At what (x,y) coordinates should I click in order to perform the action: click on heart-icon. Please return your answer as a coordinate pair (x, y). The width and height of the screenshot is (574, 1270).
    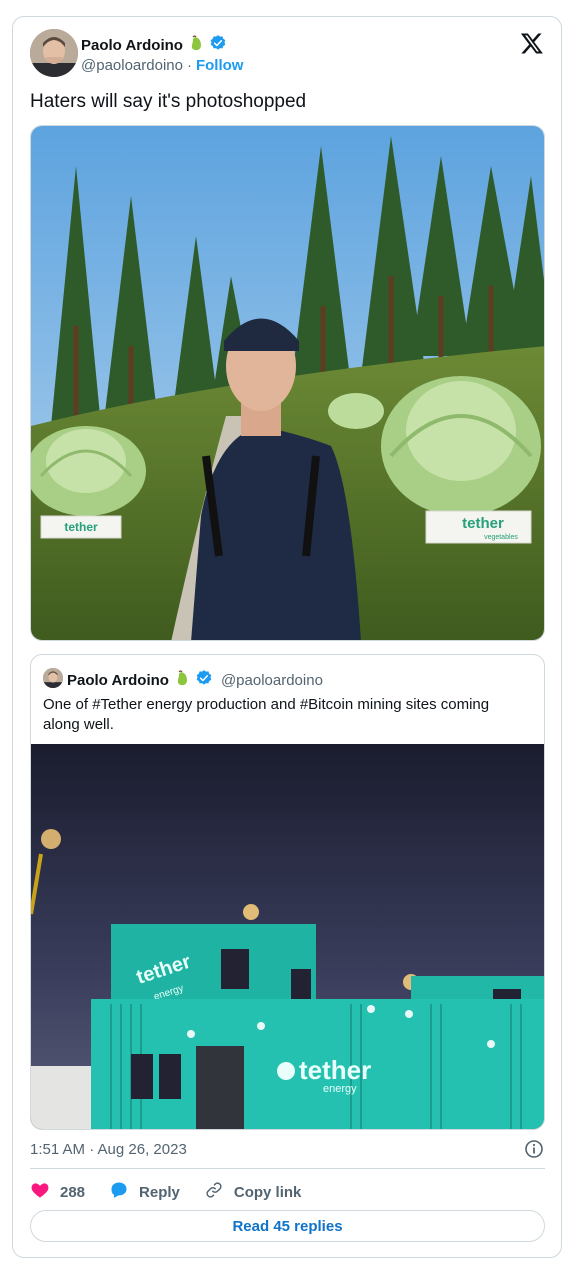
    Looking at the image, I should click on (40, 1192).